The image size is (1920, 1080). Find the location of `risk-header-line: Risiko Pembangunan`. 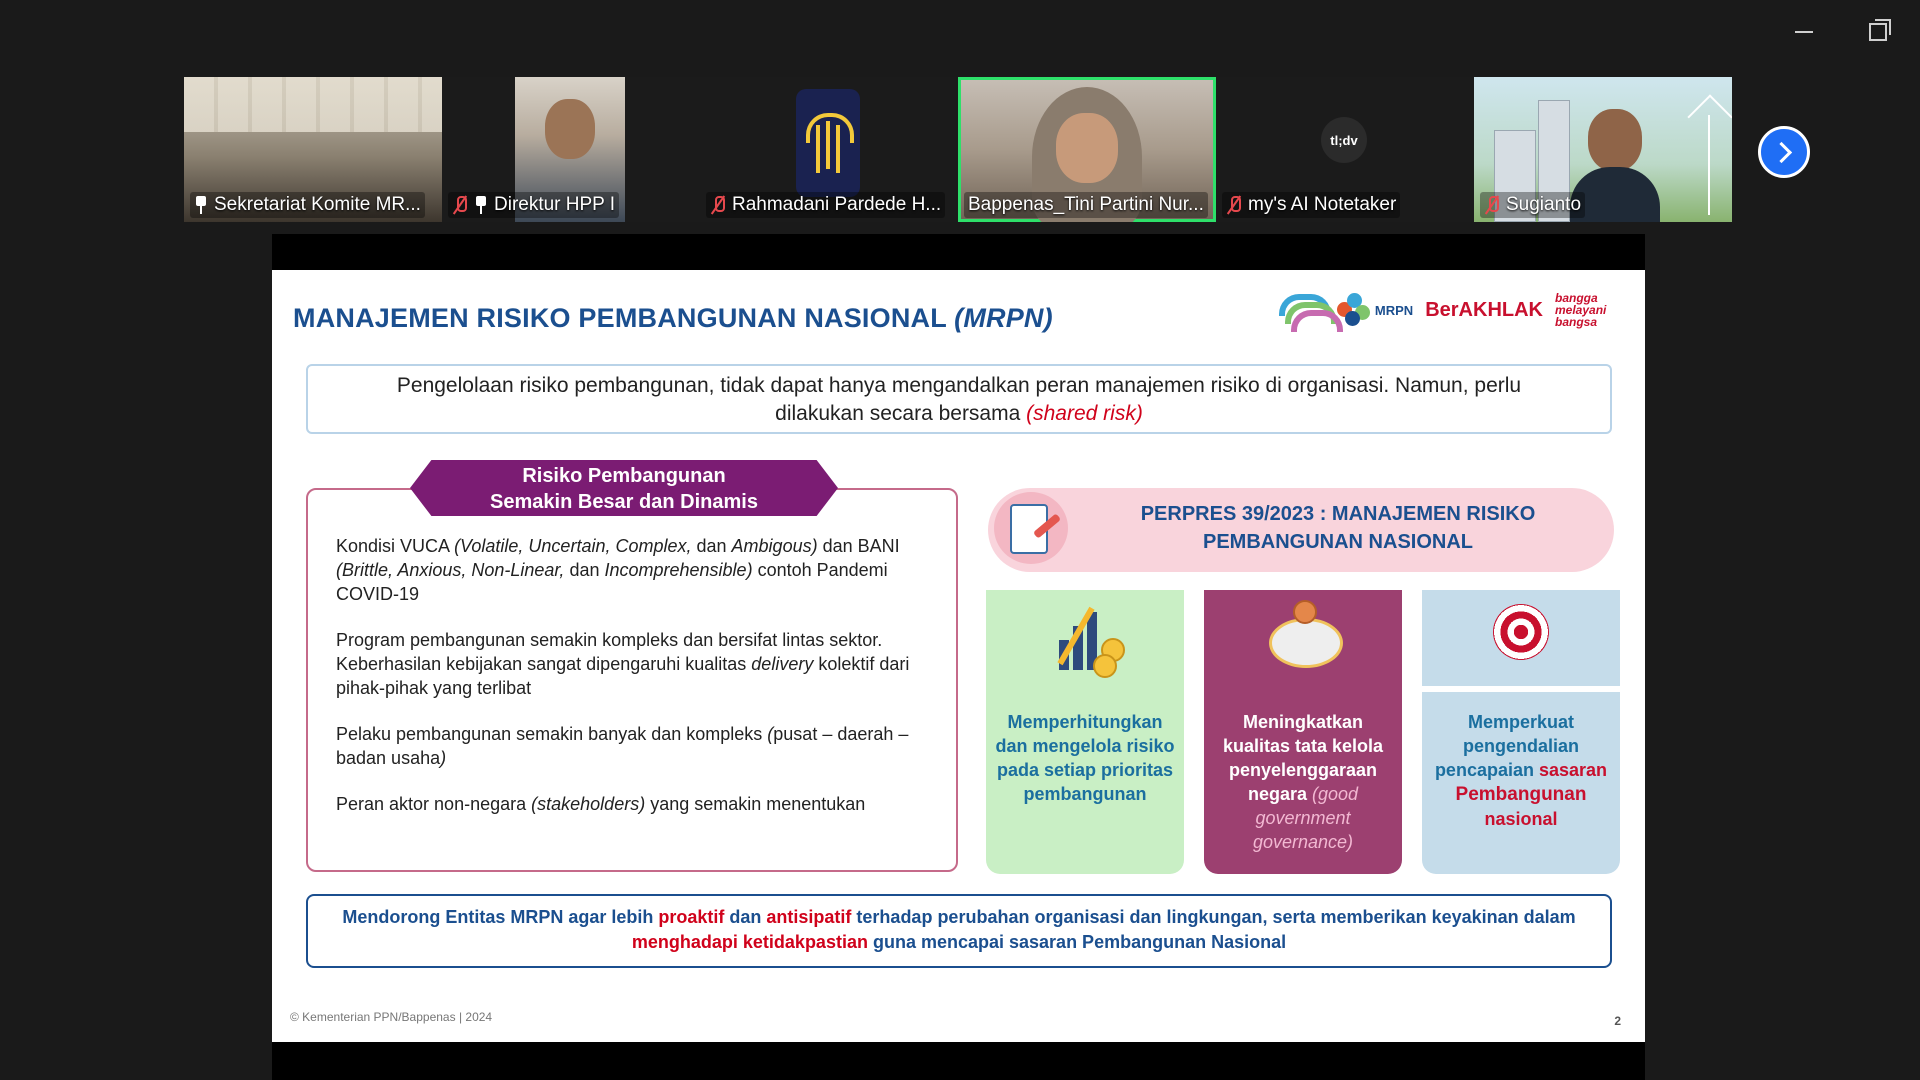

risk-header-line: Risiko Pembangunan is located at coordinates (624, 476).